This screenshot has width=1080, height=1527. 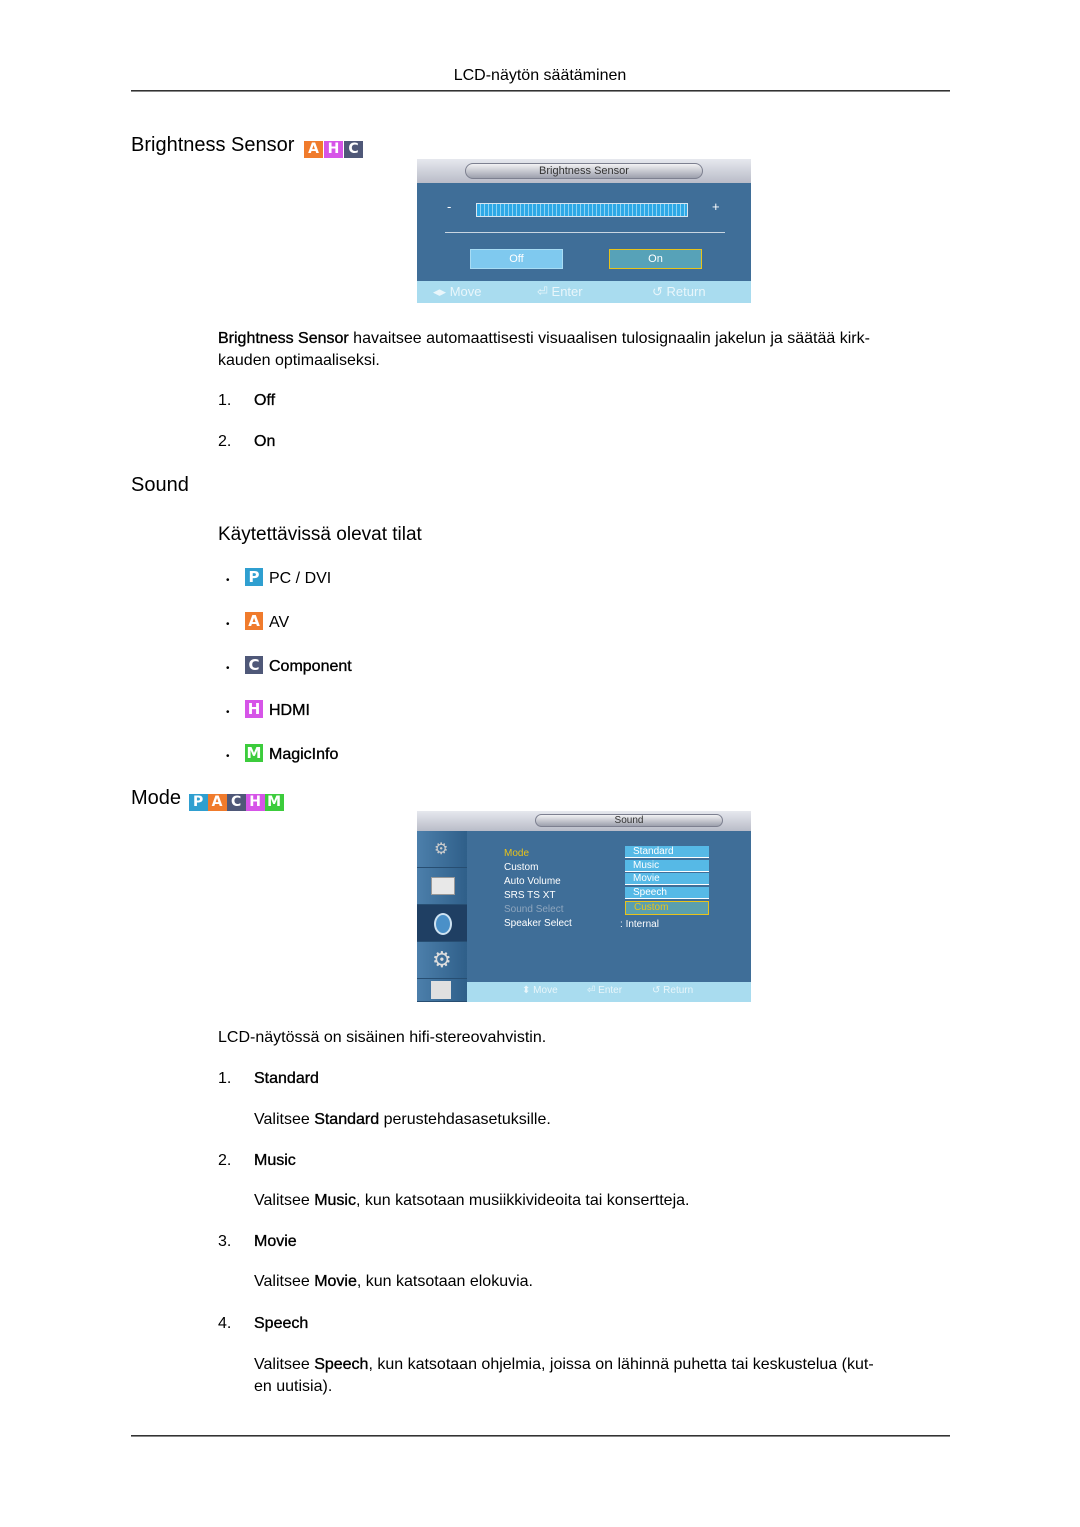 What do you see at coordinates (283, 338) in the screenshot?
I see `description-bold-term: Brightness Sensor` at bounding box center [283, 338].